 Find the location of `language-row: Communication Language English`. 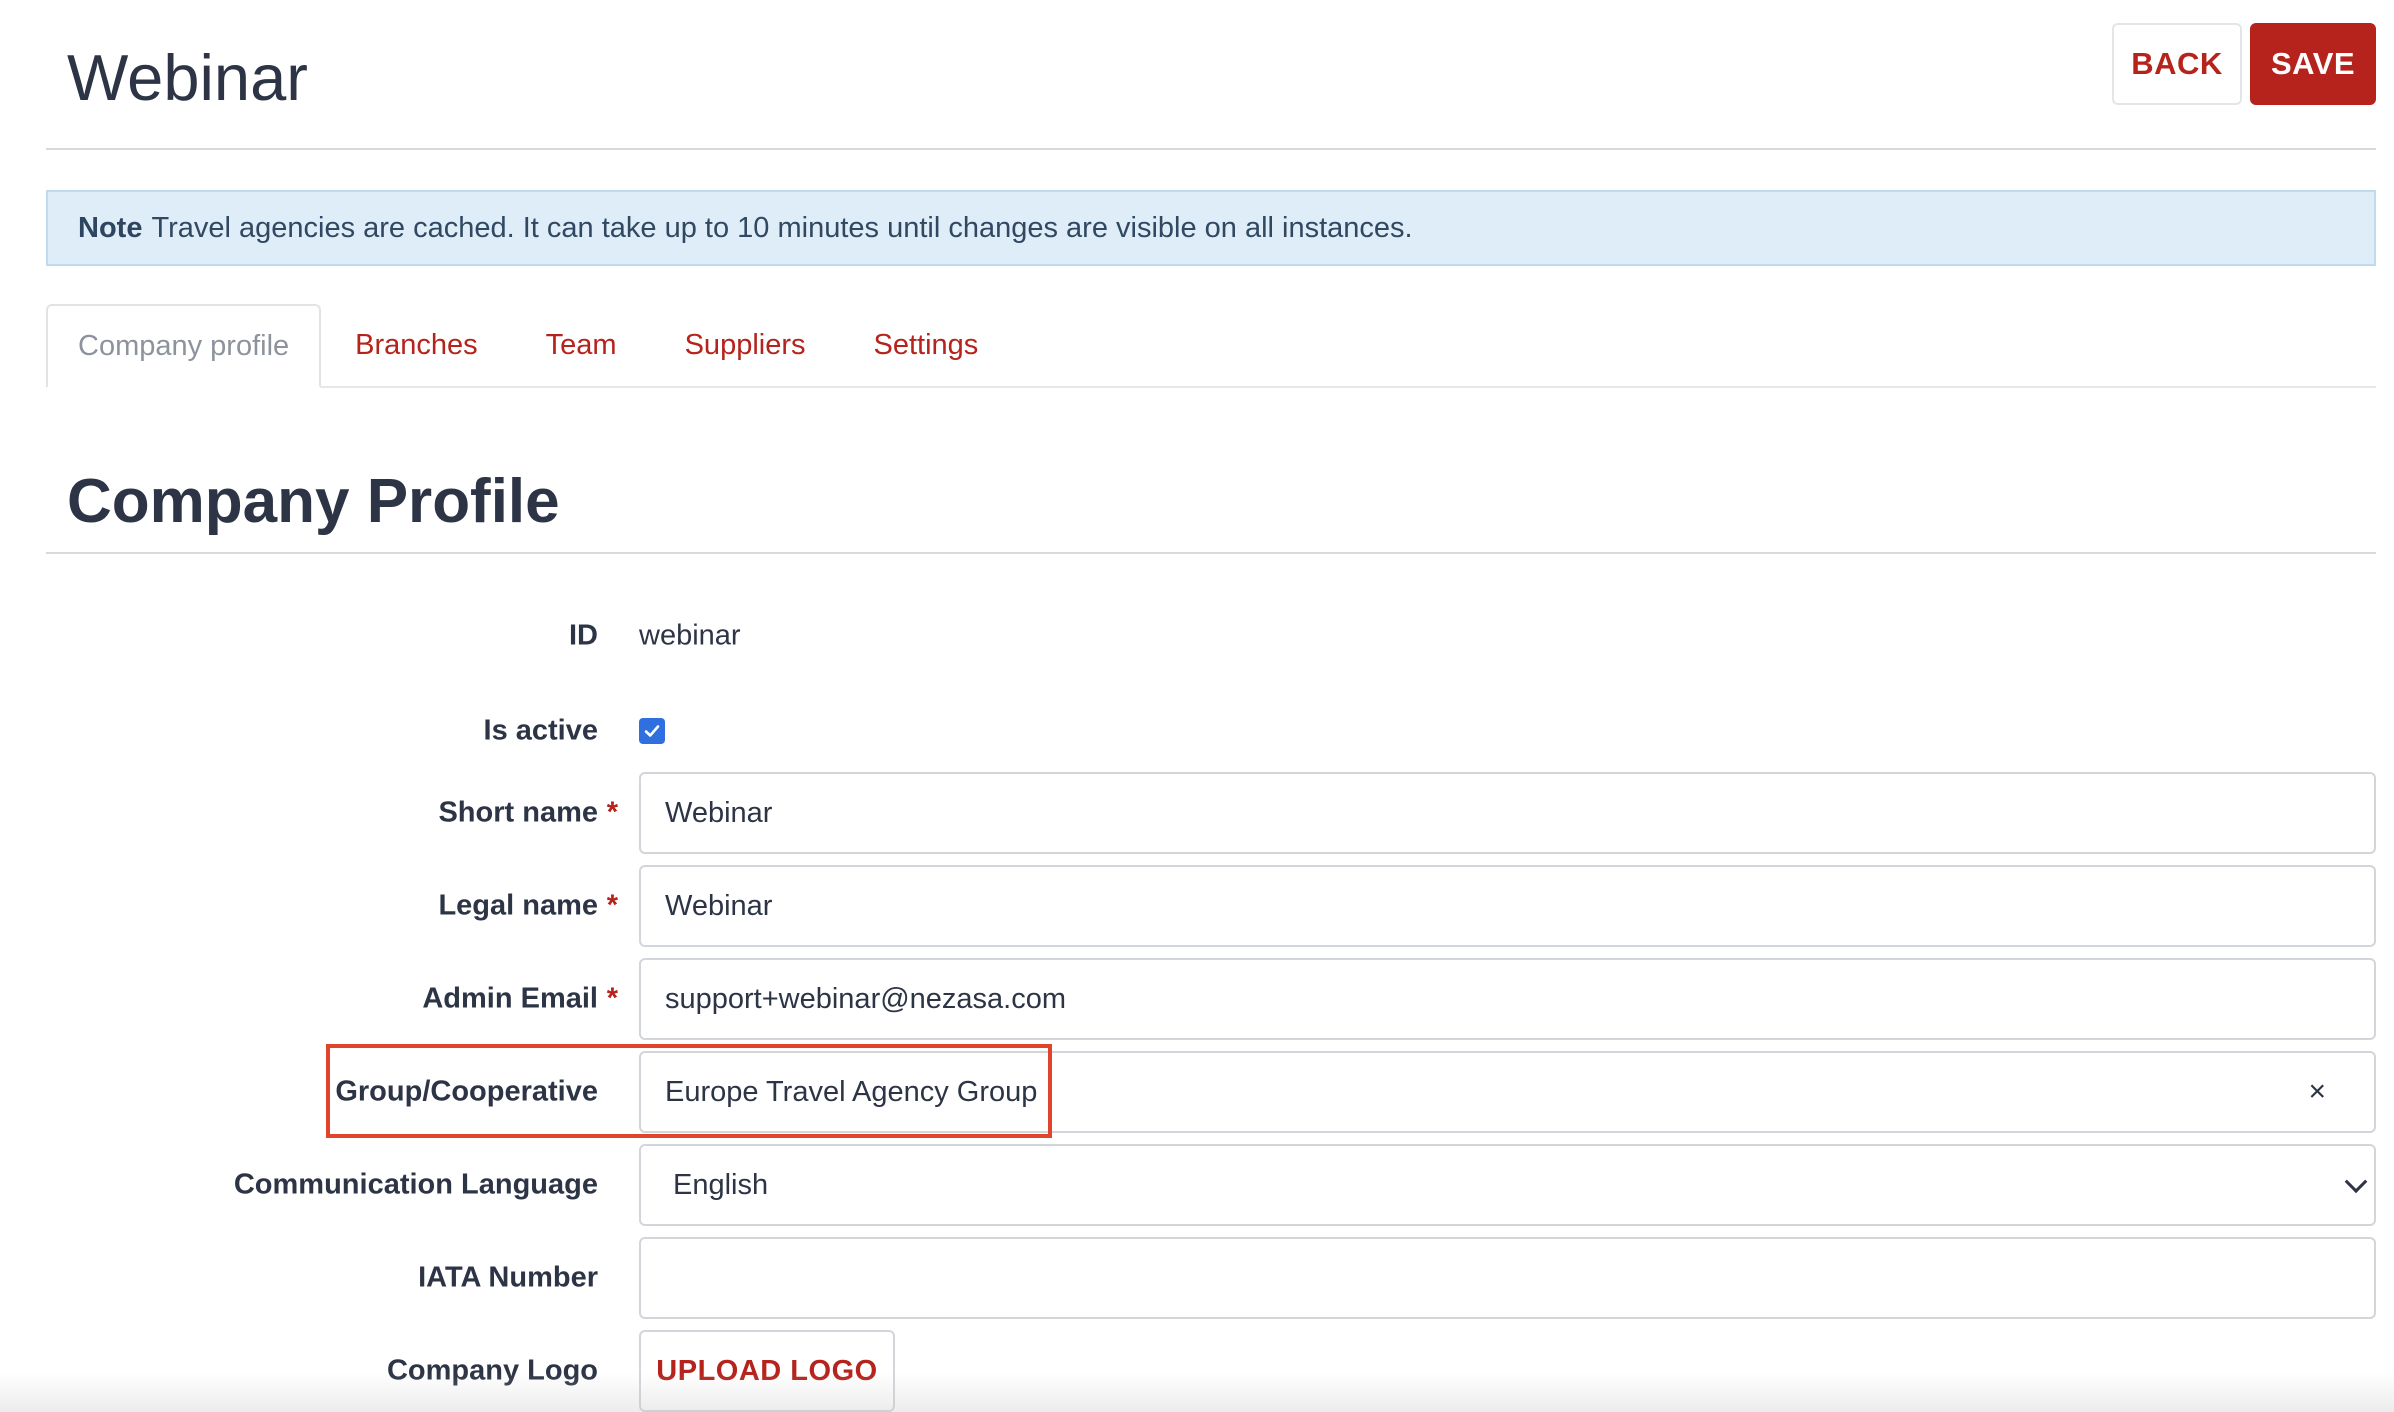

language-row: Communication Language English is located at coordinates (1197, 1185).